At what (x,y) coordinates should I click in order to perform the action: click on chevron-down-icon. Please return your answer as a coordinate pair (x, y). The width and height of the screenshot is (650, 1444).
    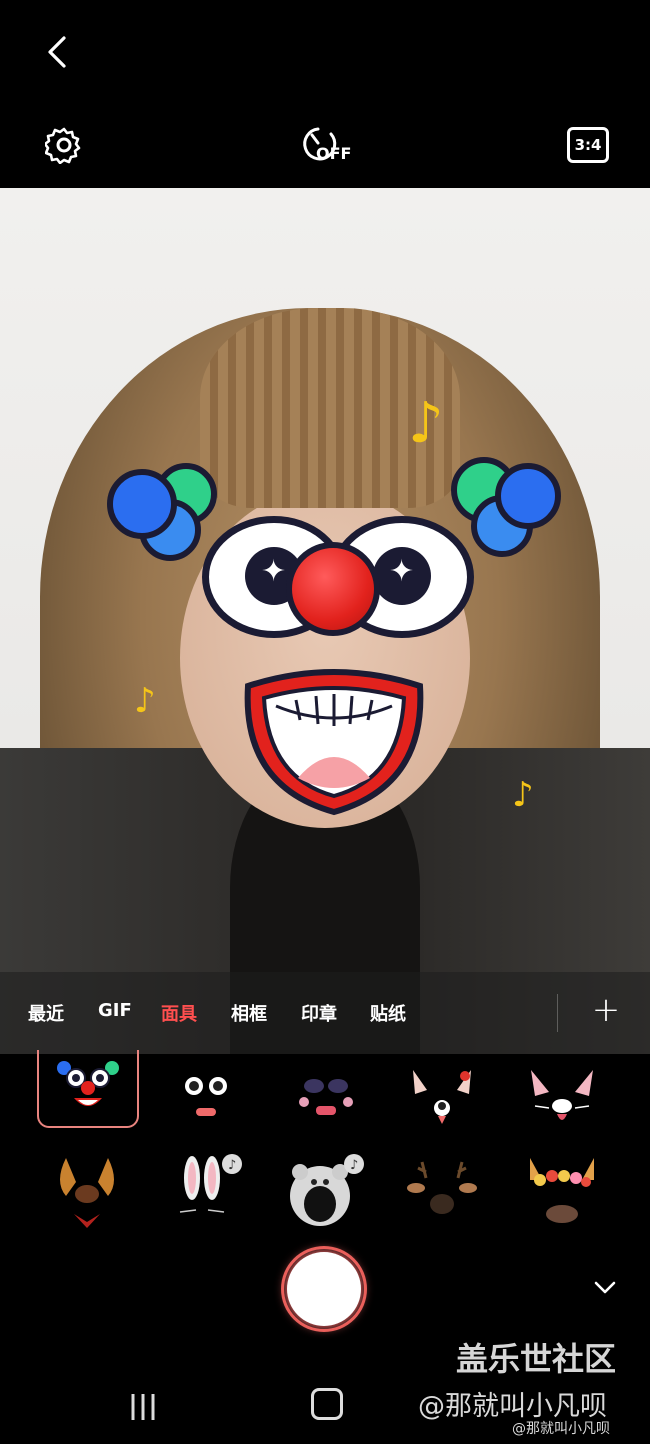
    Looking at the image, I should click on (605, 1287).